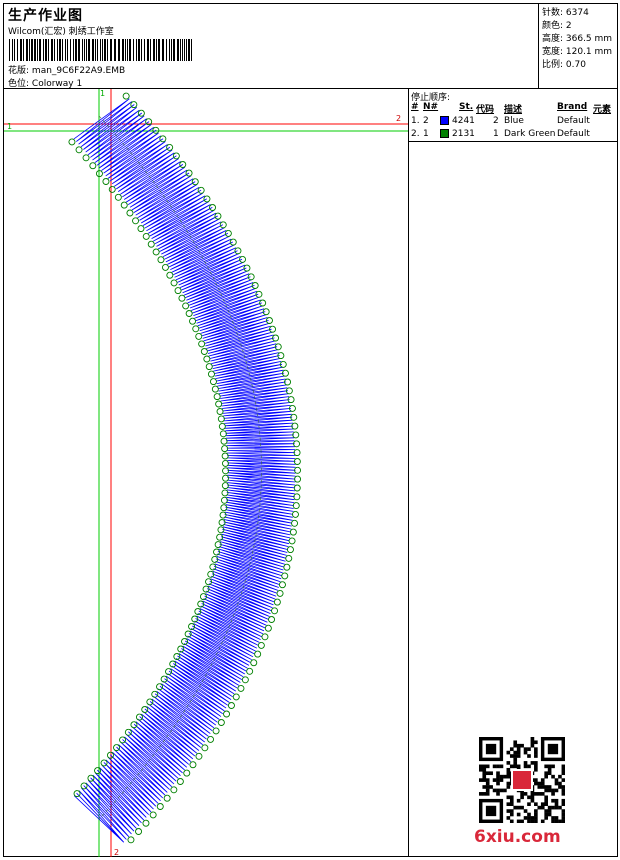 Image resolution: width=620 pixels, height=860 pixels. What do you see at coordinates (426, 121) in the screenshot?
I see `row-needle: 2` at bounding box center [426, 121].